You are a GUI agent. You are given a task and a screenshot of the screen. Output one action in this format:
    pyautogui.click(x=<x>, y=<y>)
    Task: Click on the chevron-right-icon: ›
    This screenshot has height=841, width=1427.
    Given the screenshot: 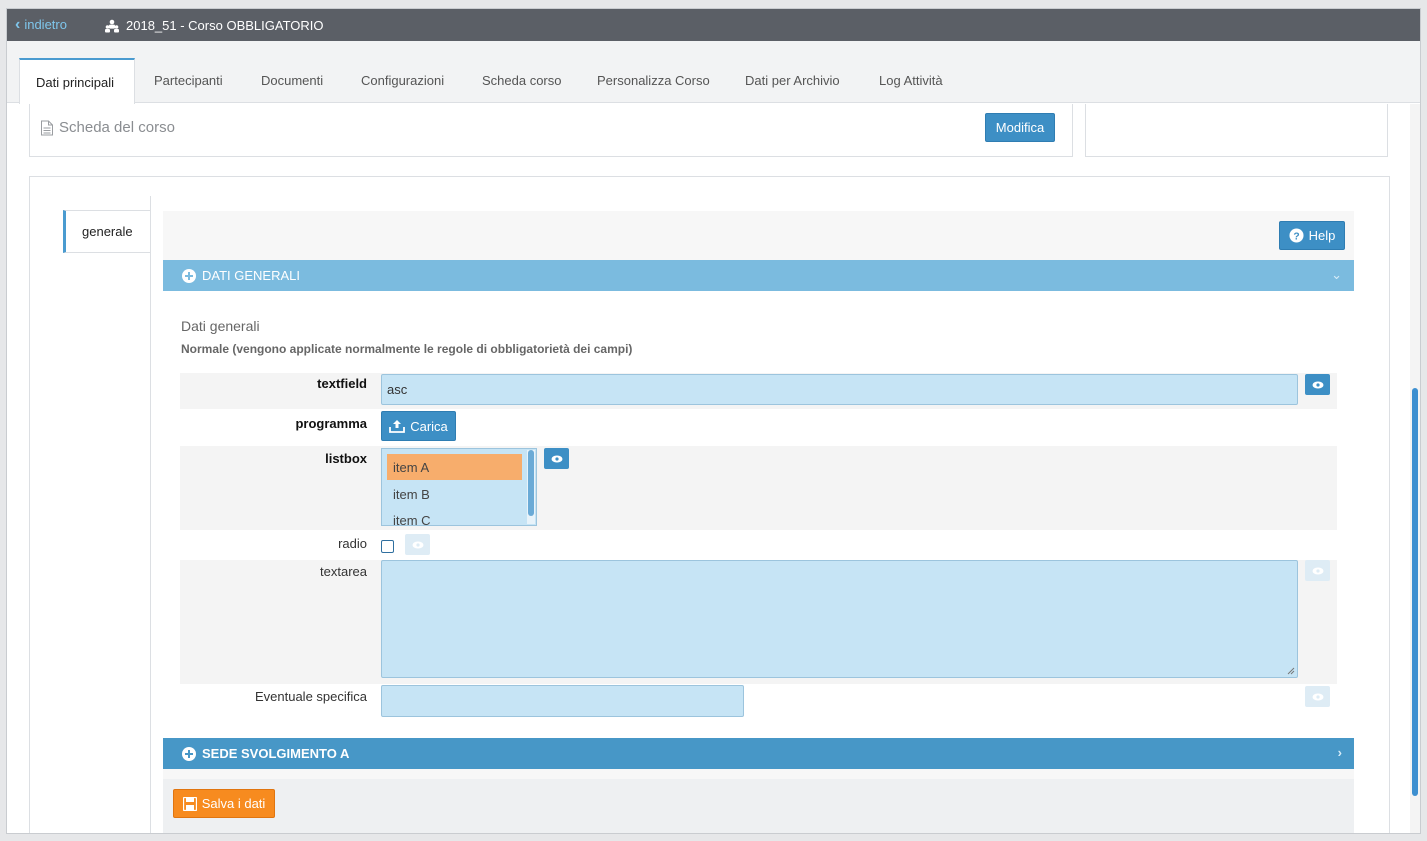 What is the action you would take?
    pyautogui.click(x=1339, y=752)
    